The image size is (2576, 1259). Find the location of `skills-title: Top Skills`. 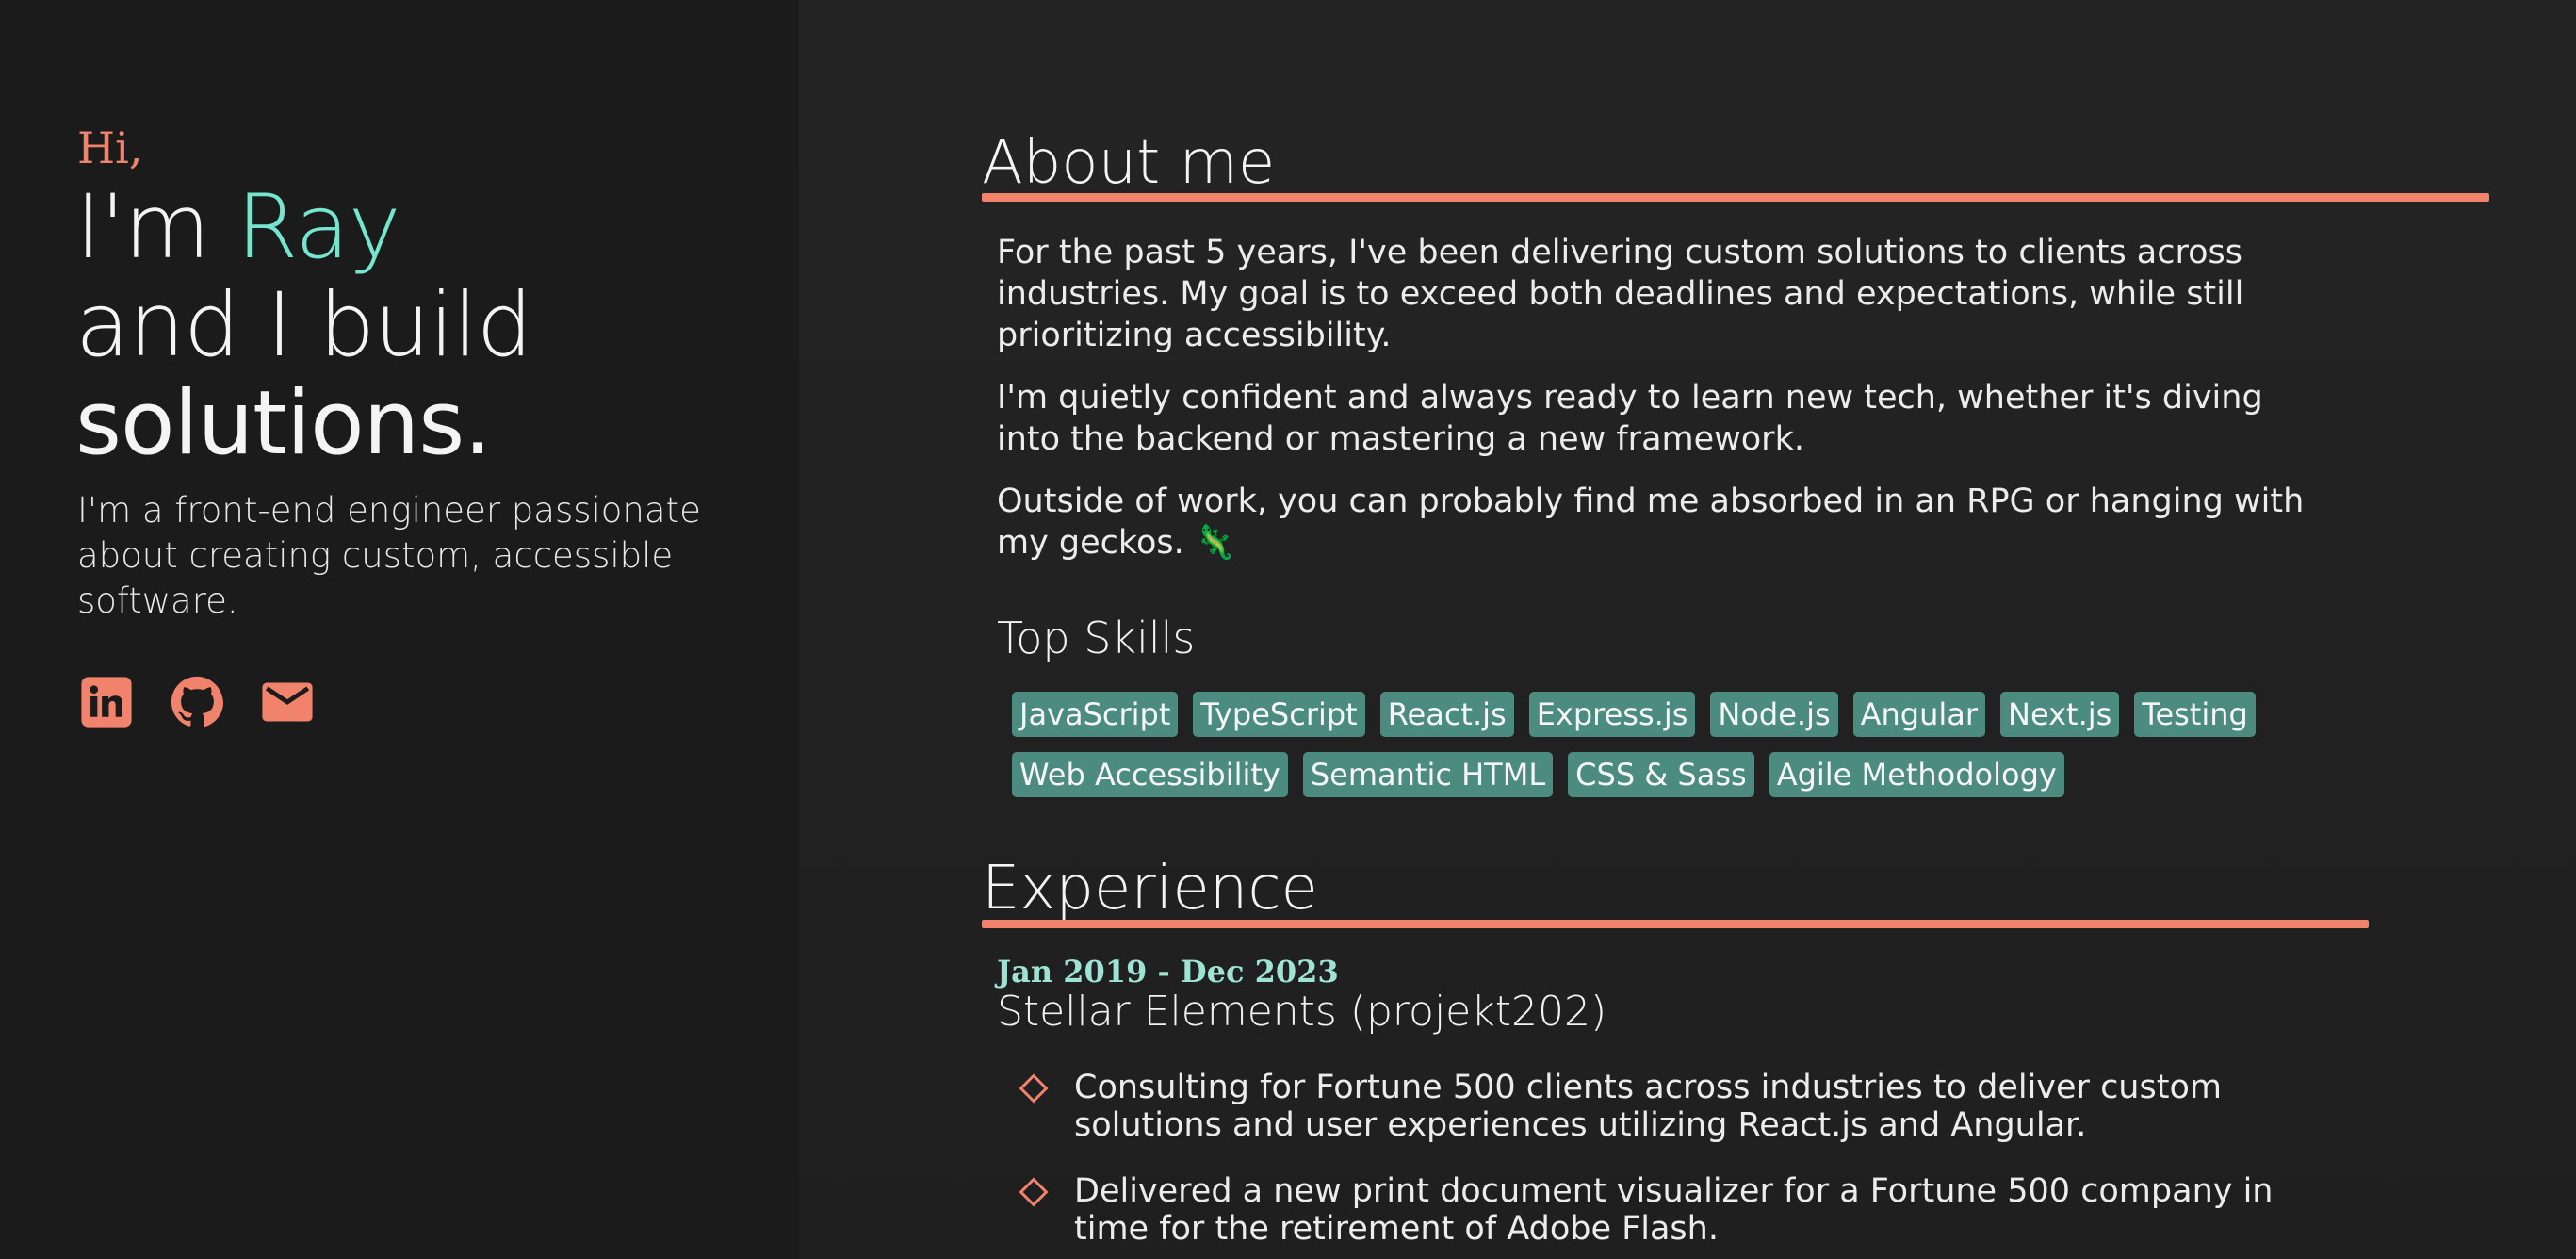

skills-title: Top Skills is located at coordinates (1096, 638).